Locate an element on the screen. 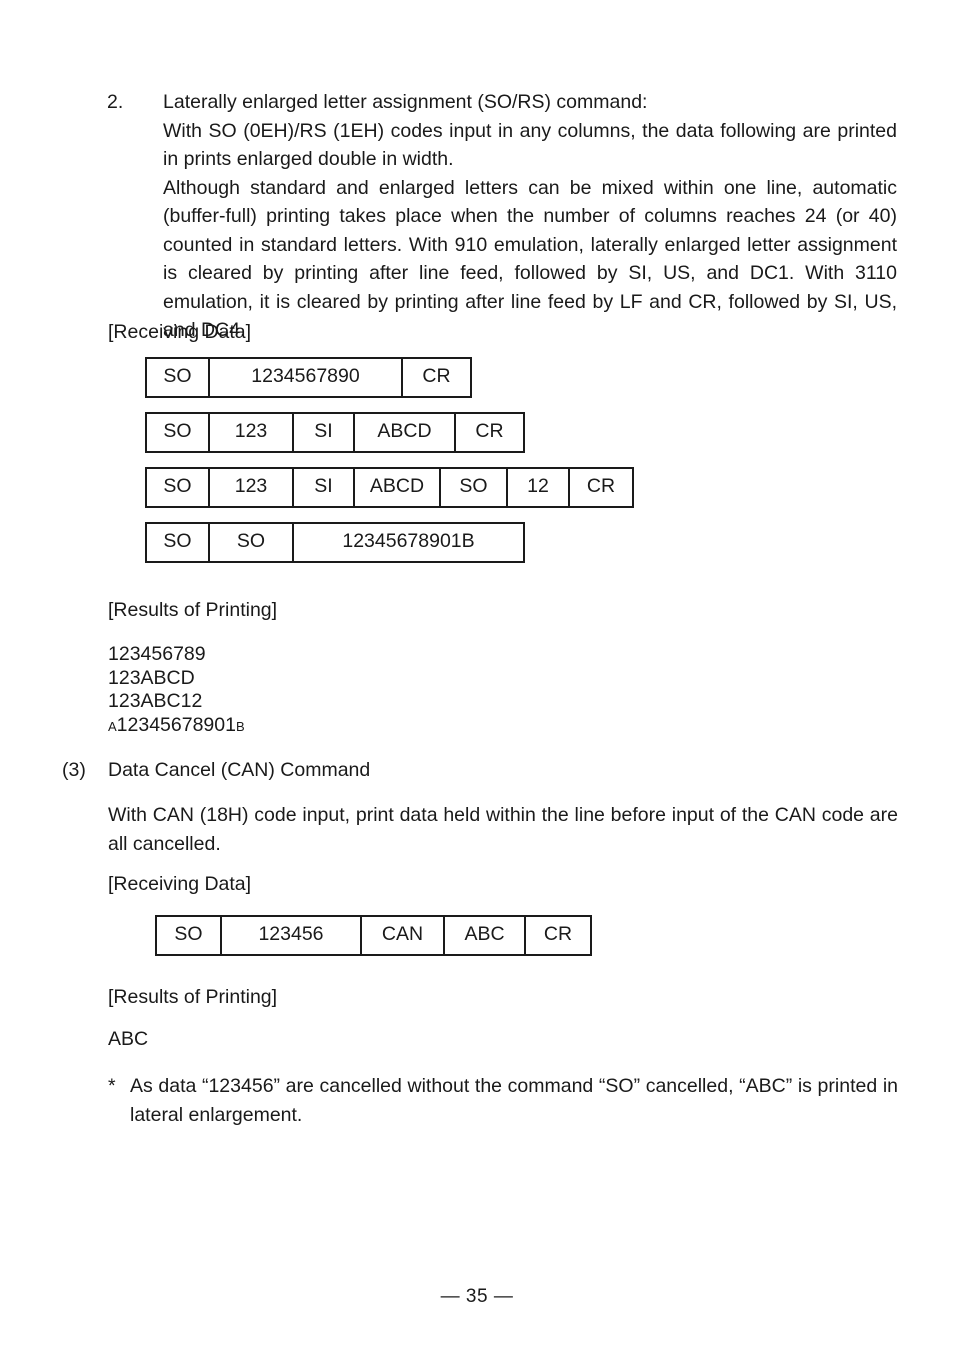 The width and height of the screenshot is (954, 1352). printout-line: 123456789 is located at coordinates (176, 655).